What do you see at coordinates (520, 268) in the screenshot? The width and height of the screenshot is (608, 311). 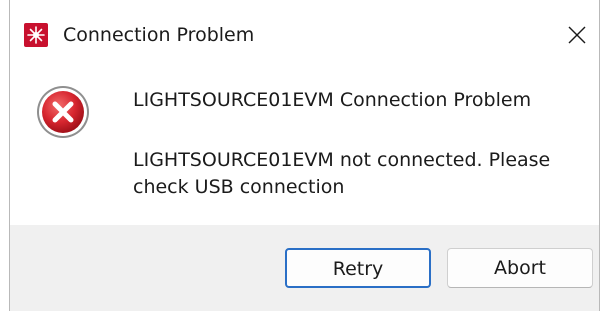 I see `abort-button: Abort` at bounding box center [520, 268].